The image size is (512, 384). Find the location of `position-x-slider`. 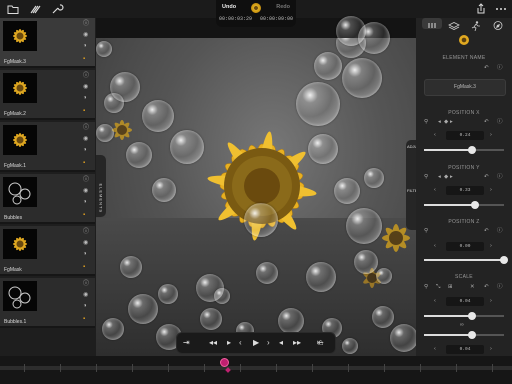

position-x-slider is located at coordinates (464, 150).